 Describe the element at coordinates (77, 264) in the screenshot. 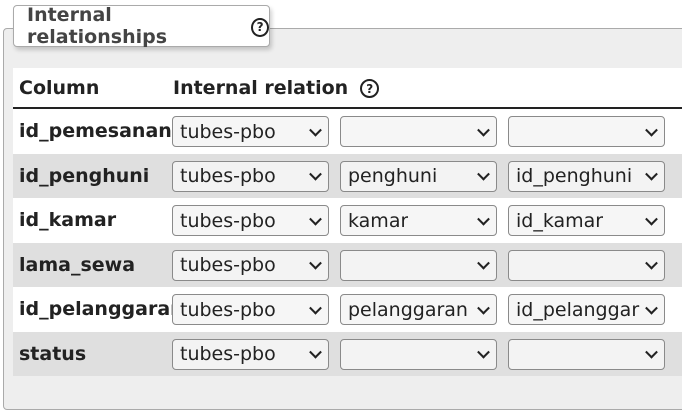

I see `column-name: lama_sewa` at that location.